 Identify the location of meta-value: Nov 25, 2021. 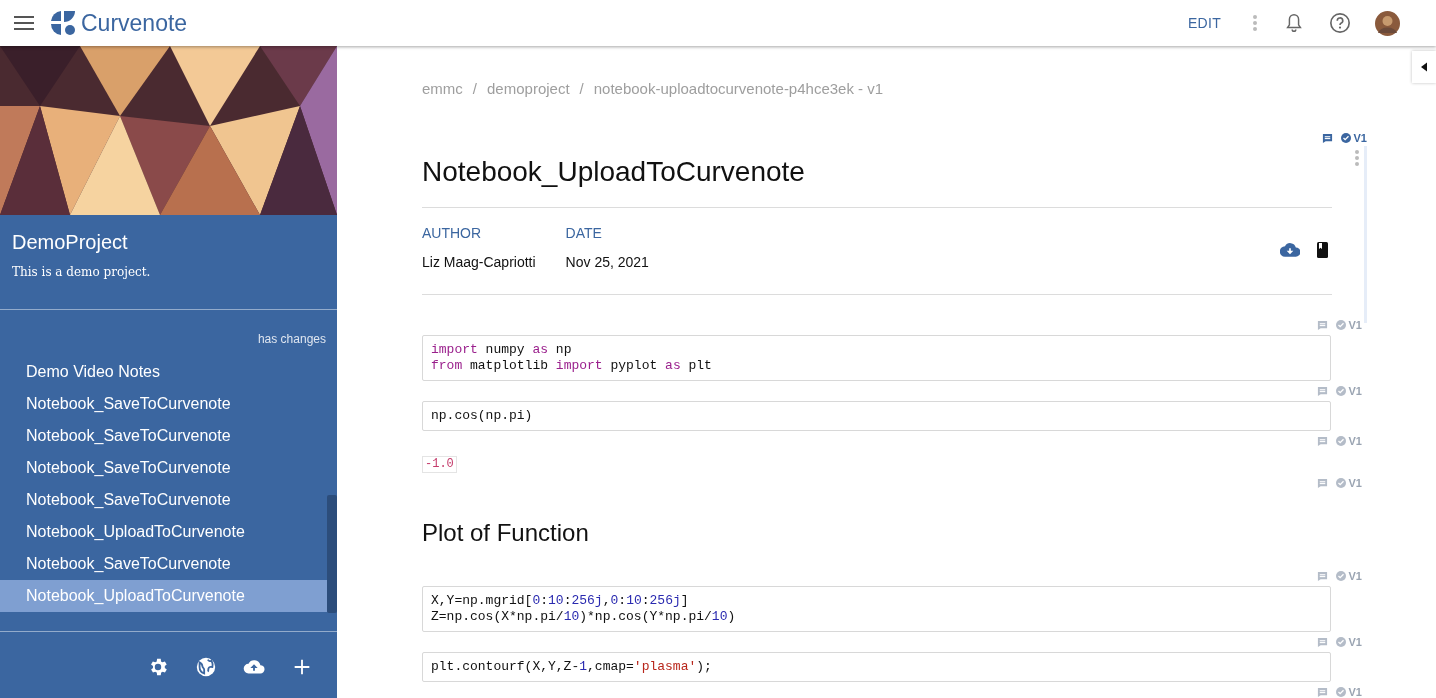
(607, 262).